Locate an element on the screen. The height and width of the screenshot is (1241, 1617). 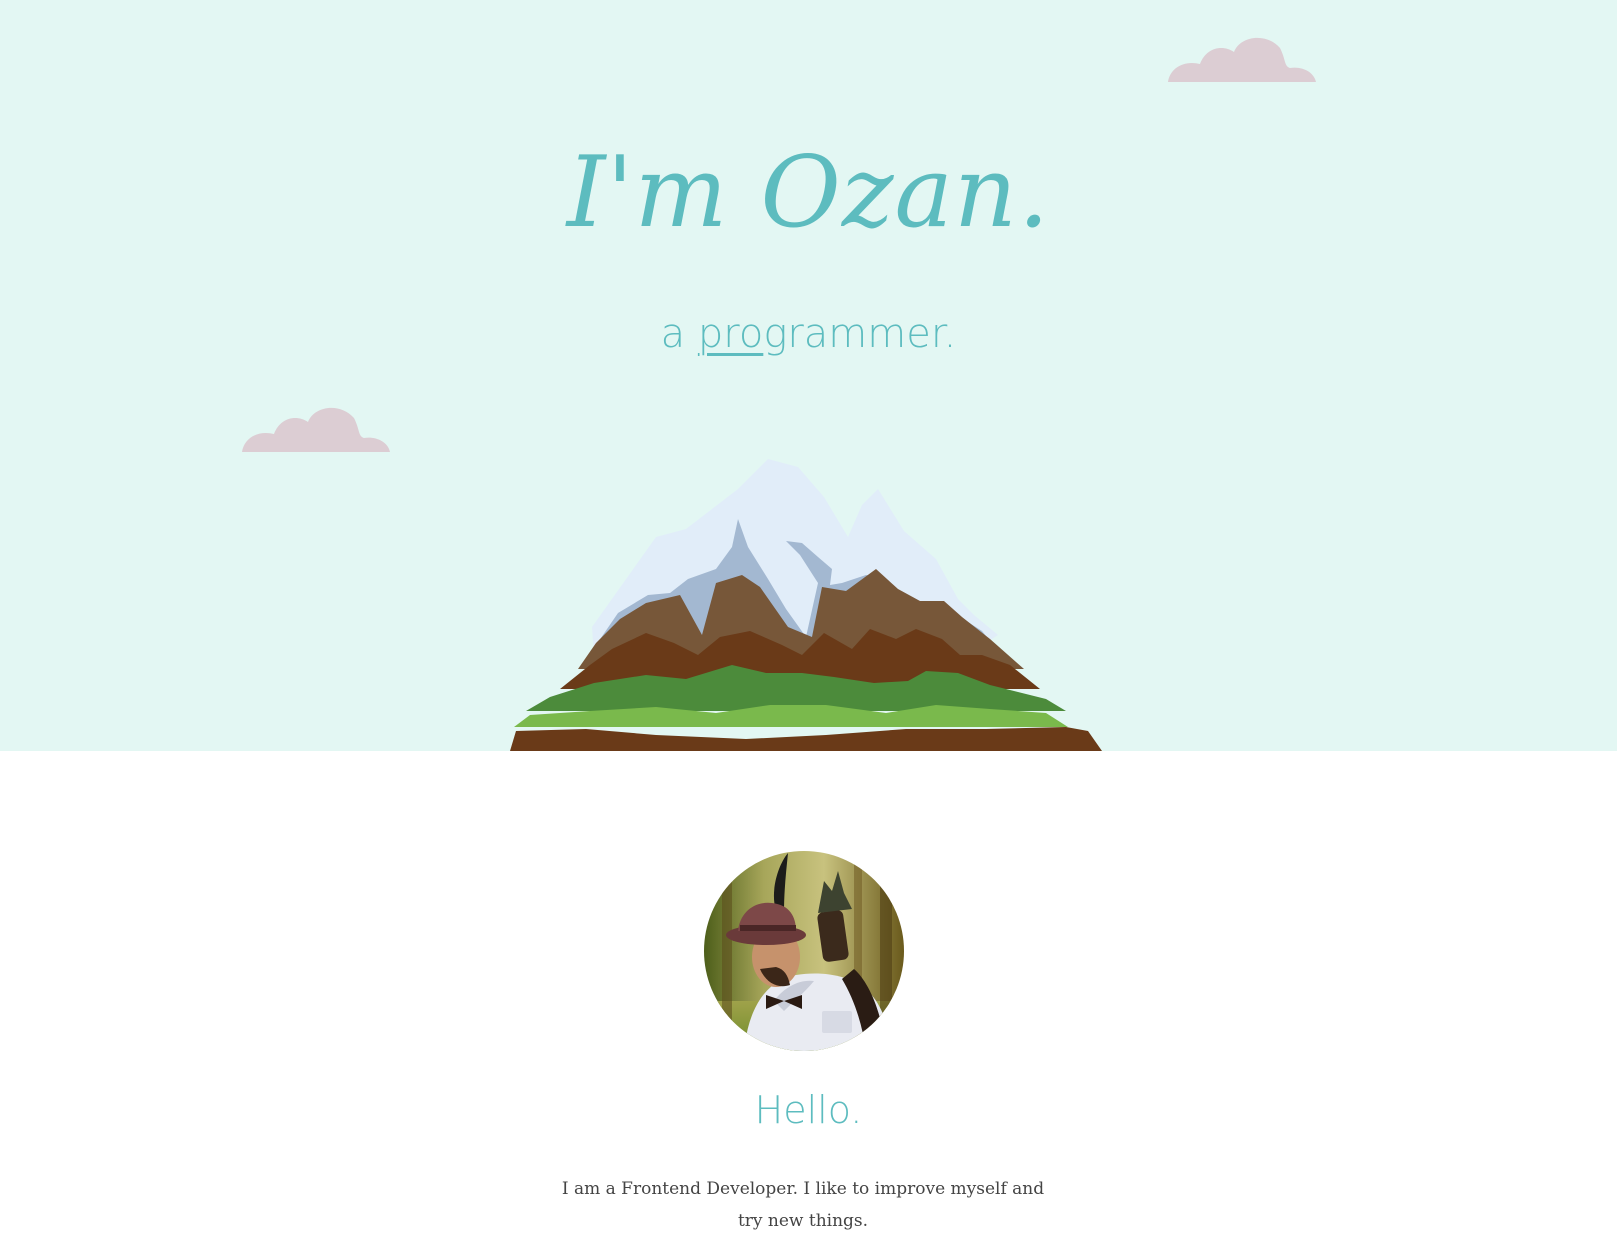
avatar is located at coordinates (804, 951).